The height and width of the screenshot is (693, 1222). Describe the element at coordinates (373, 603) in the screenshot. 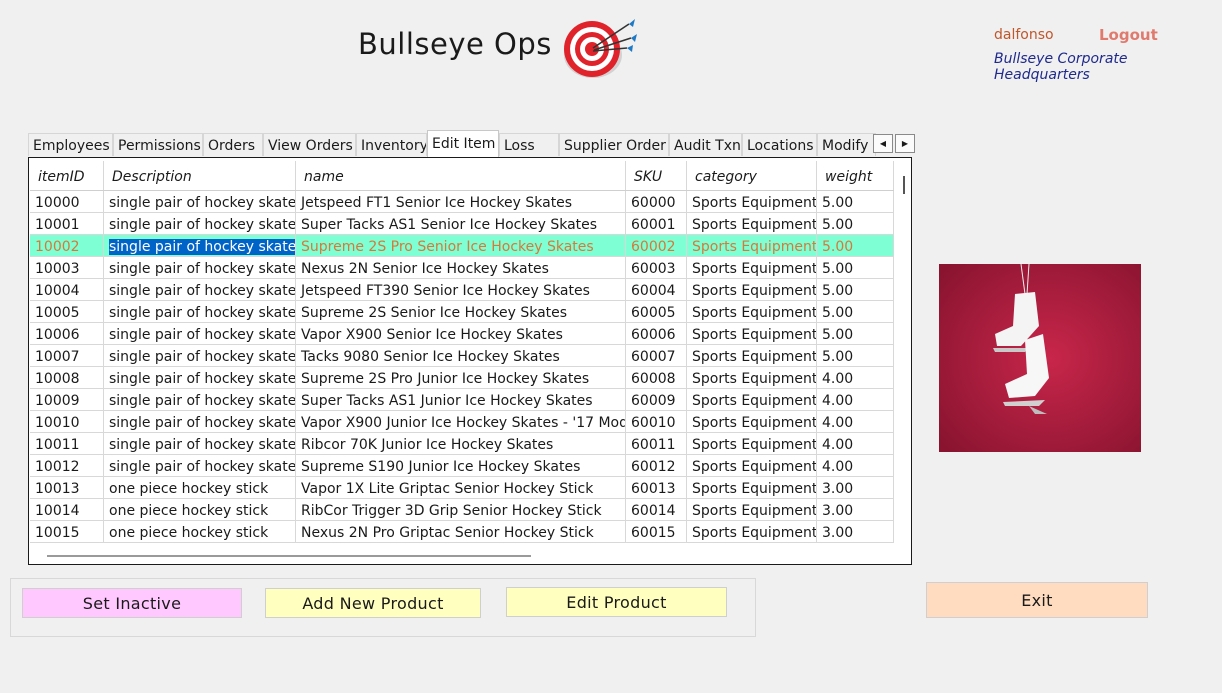

I see `add-new-product-button: Add New Product` at that location.